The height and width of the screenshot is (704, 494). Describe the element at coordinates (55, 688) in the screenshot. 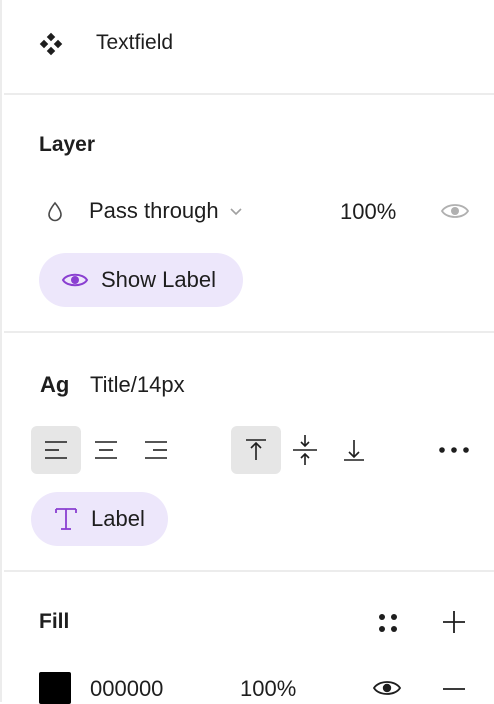

I see `fill-color-swatch` at that location.